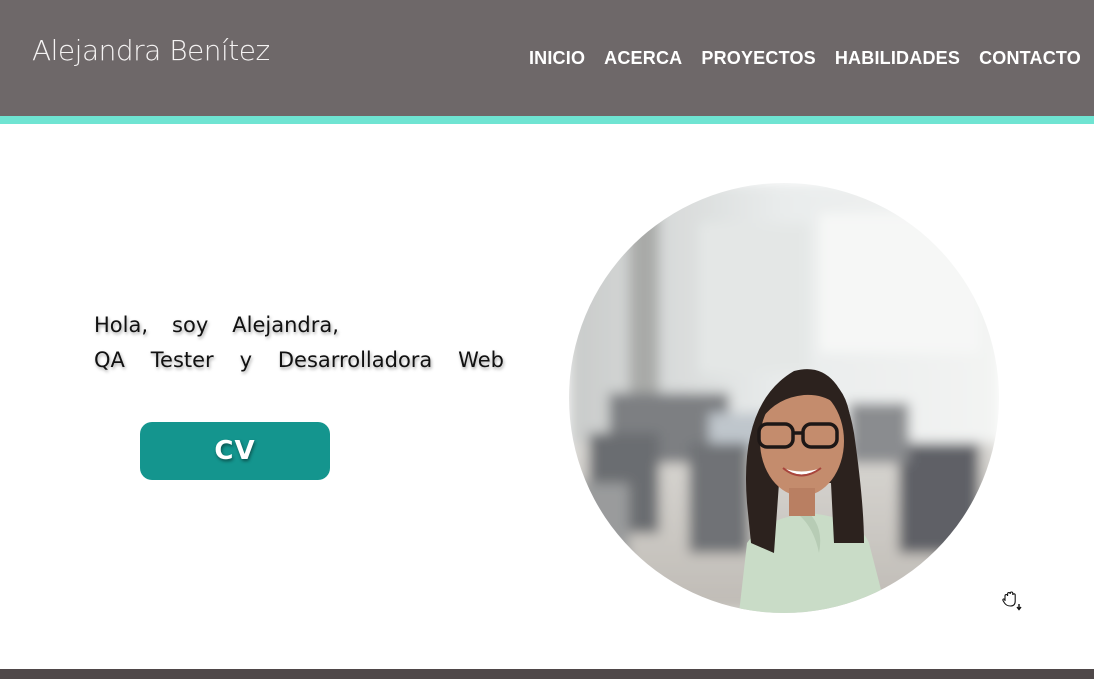 The width and height of the screenshot is (1094, 679). I want to click on nav-habilidades: HABILIDADES, so click(897, 58).